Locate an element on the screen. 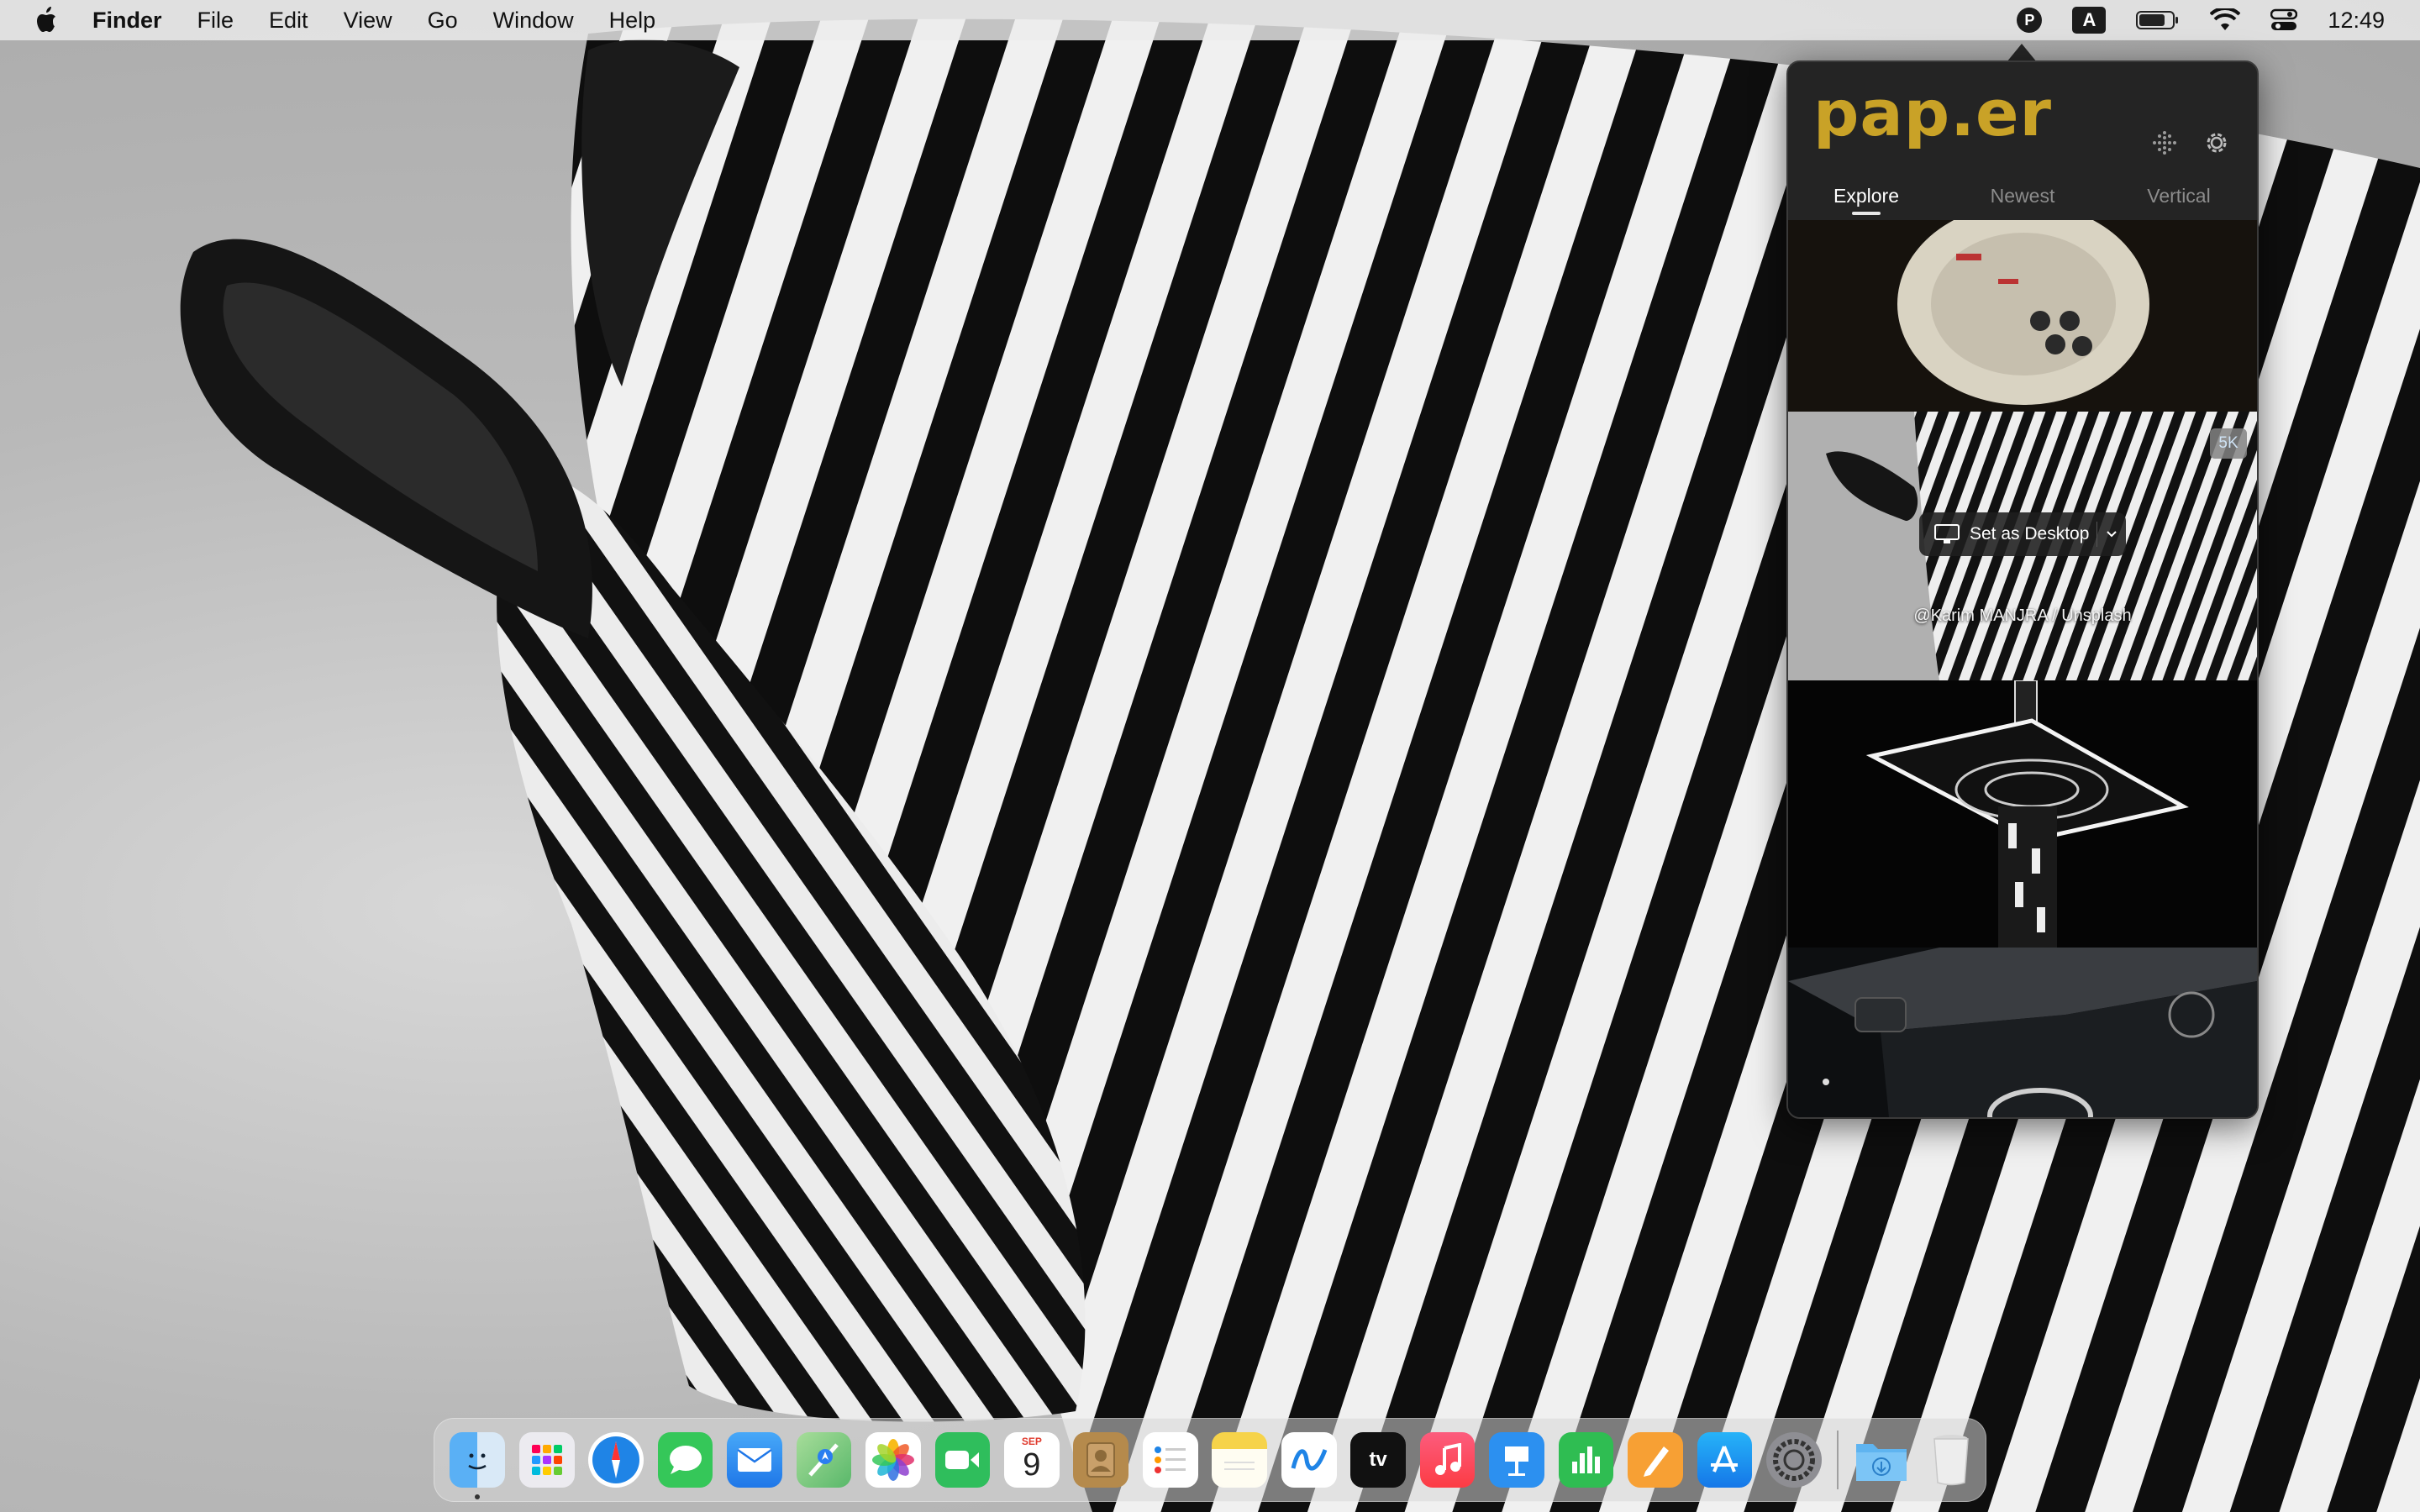 Image resolution: width=2420 pixels, height=1512 pixels. input-source-badge: A is located at coordinates (2089, 20).